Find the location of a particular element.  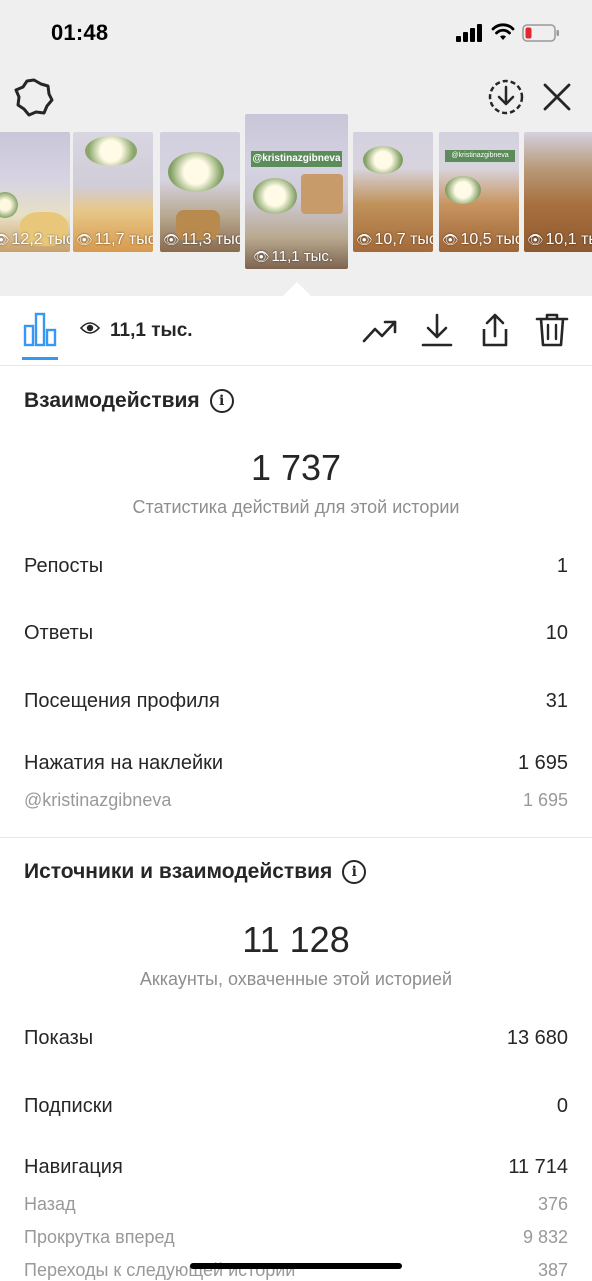

trending-up-icon is located at coordinates (380, 330).